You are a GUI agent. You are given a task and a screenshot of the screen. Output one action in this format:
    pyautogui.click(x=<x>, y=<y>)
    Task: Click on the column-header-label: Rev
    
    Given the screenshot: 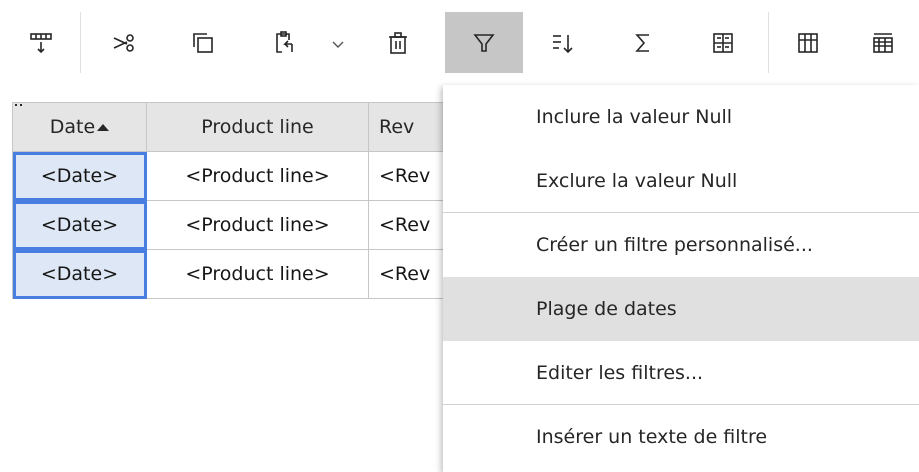 What is the action you would take?
    pyautogui.click(x=397, y=127)
    